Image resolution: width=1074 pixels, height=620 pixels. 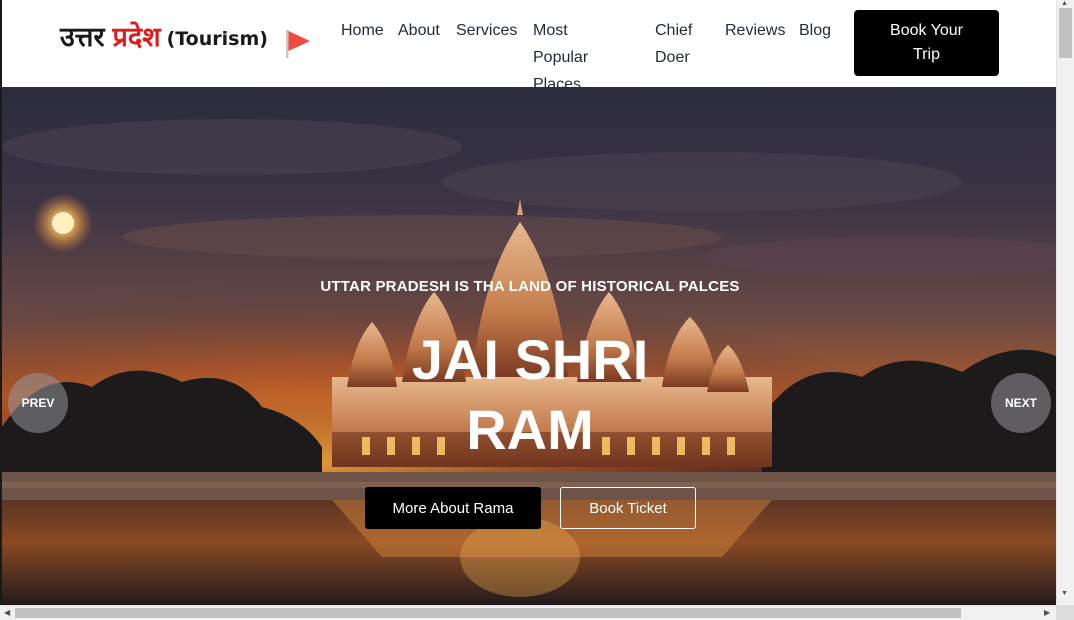 What do you see at coordinates (7, 613) in the screenshot?
I see `scroll-left-arrow-icon: ◀` at bounding box center [7, 613].